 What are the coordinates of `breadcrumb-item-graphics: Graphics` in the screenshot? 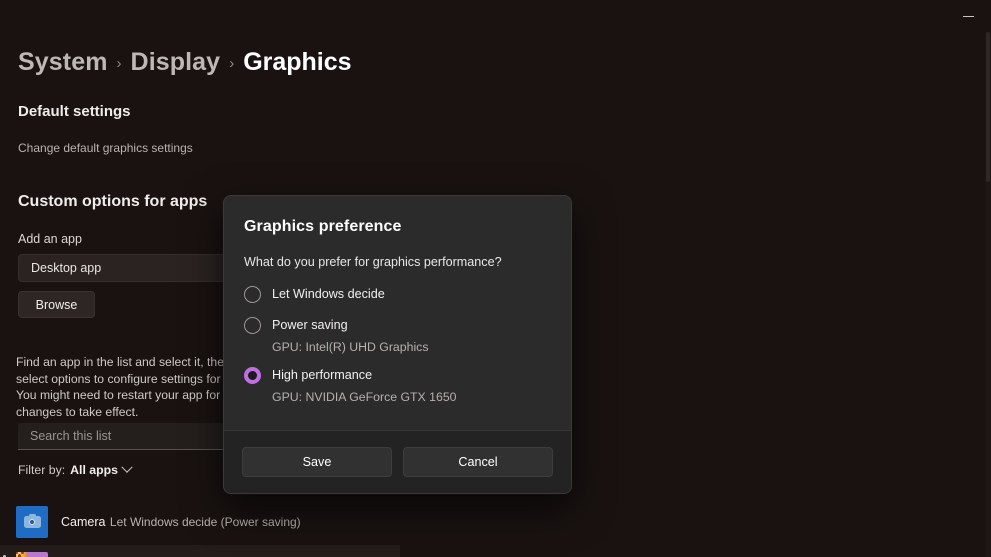 It's located at (297, 62).